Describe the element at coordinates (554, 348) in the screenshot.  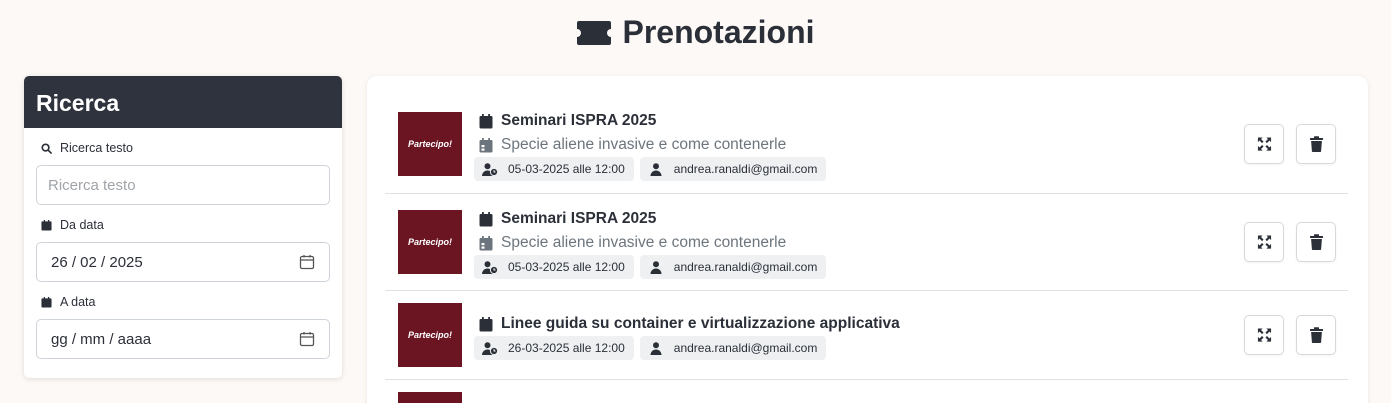
I see `datetime-badge: 26-03-2025 alle 12:00` at that location.